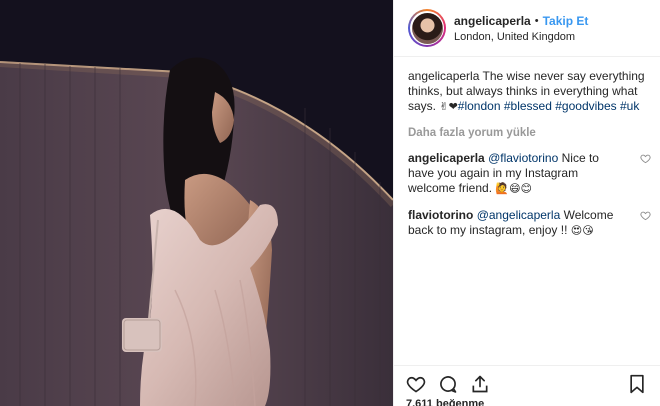 The image size is (660, 406). I want to click on comment-mention: @flaviotorino, so click(523, 158).